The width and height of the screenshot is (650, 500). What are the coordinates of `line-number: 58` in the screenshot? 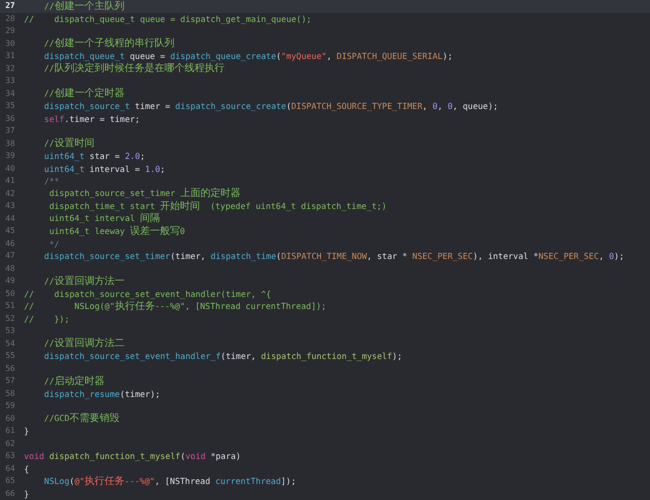 It's located at (9, 394).